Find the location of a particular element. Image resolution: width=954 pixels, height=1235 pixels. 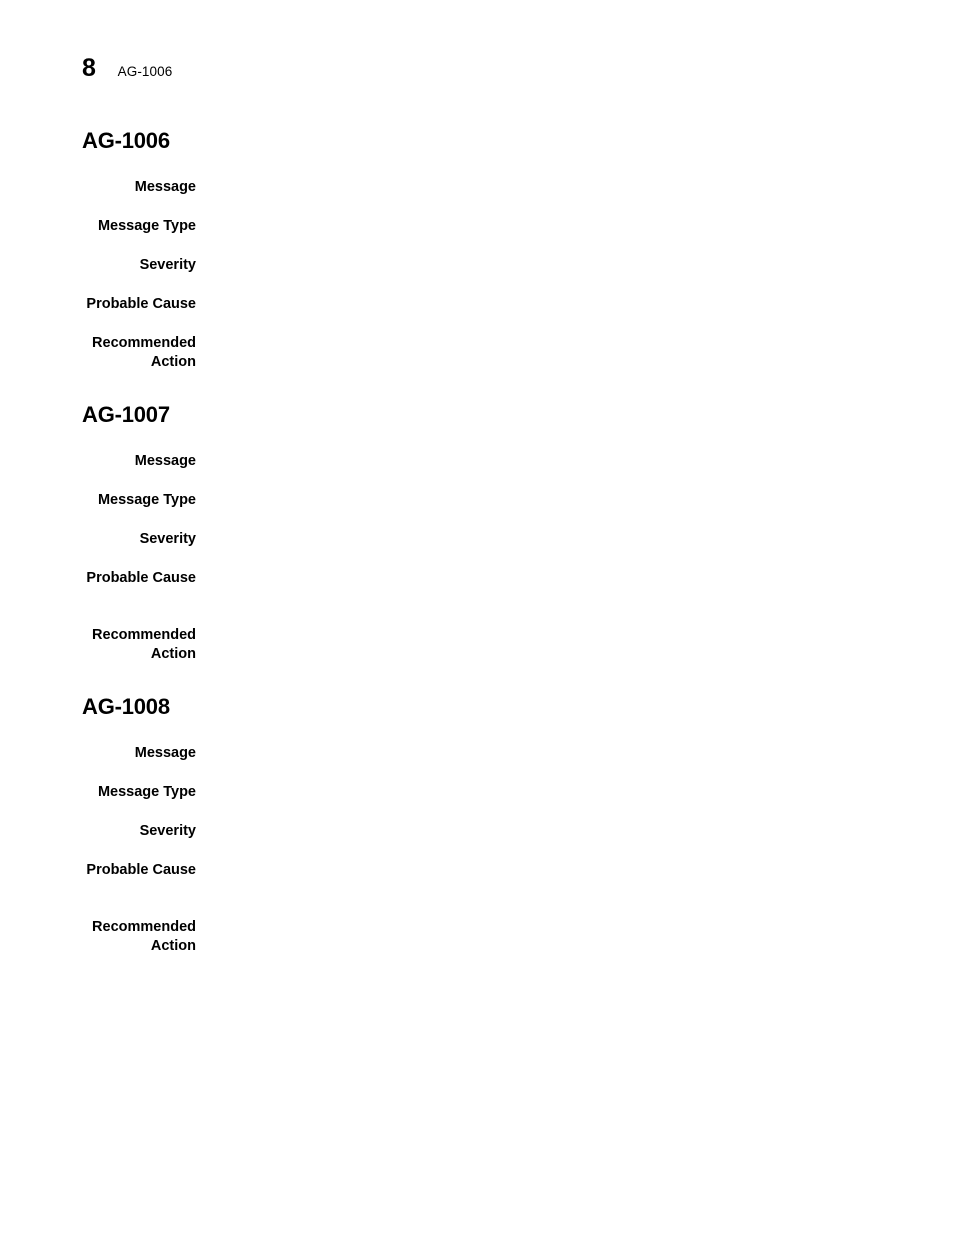

page-header: 8 AG-1006 is located at coordinates (127, 71).